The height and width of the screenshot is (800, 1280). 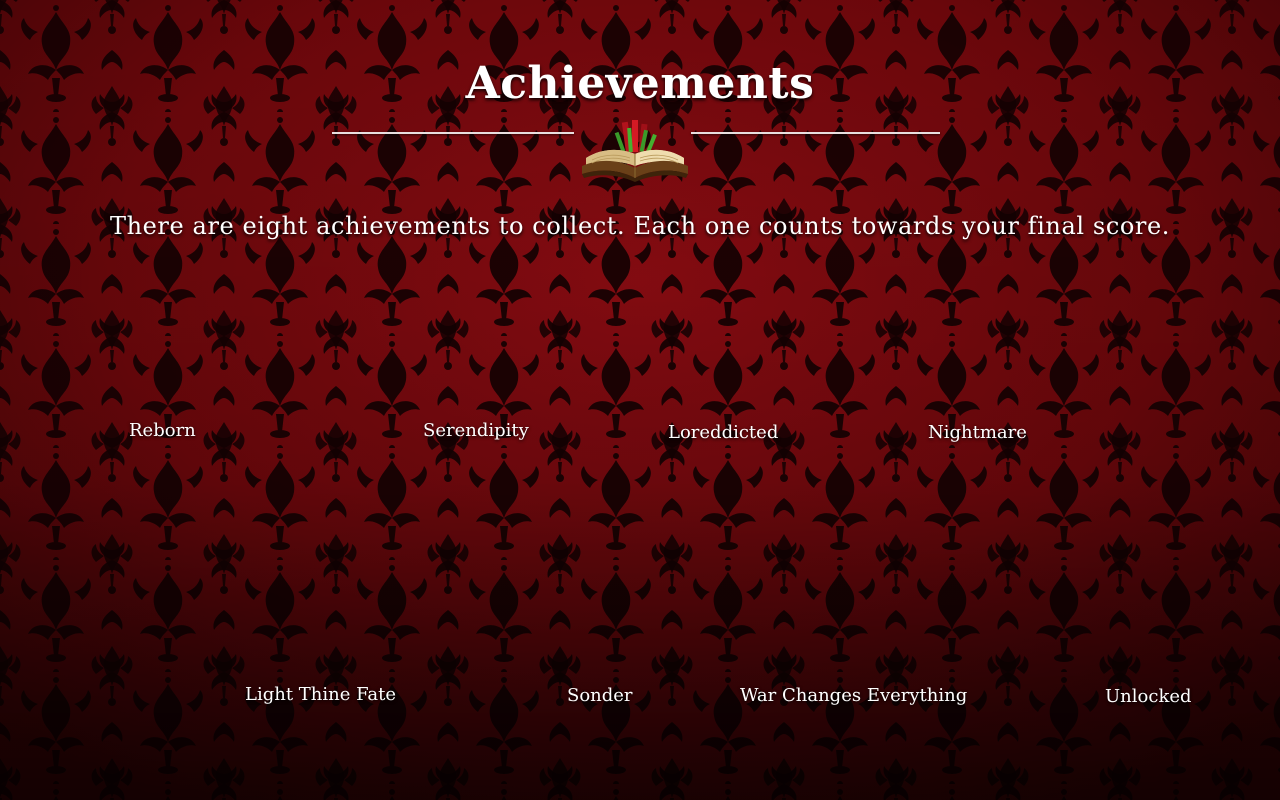 What do you see at coordinates (635, 136) in the screenshot?
I see `bookmark-ribbons` at bounding box center [635, 136].